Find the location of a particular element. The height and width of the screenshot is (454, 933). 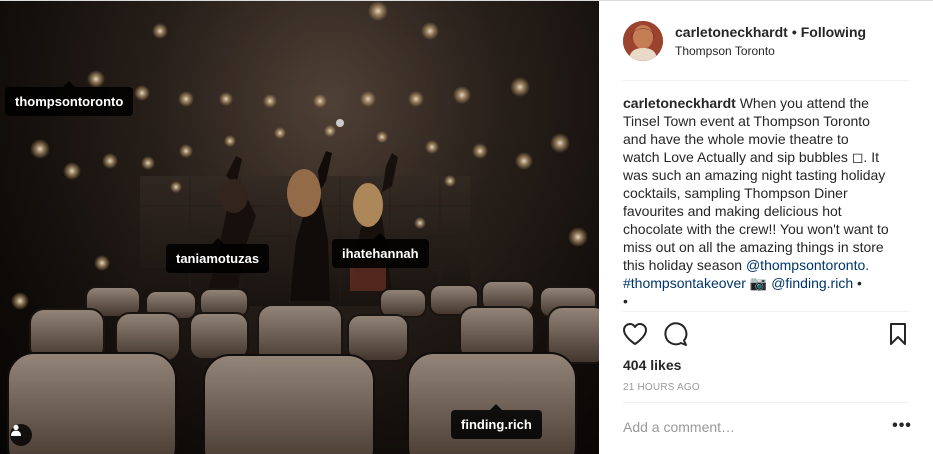

more-options-icon: ••• is located at coordinates (902, 427).